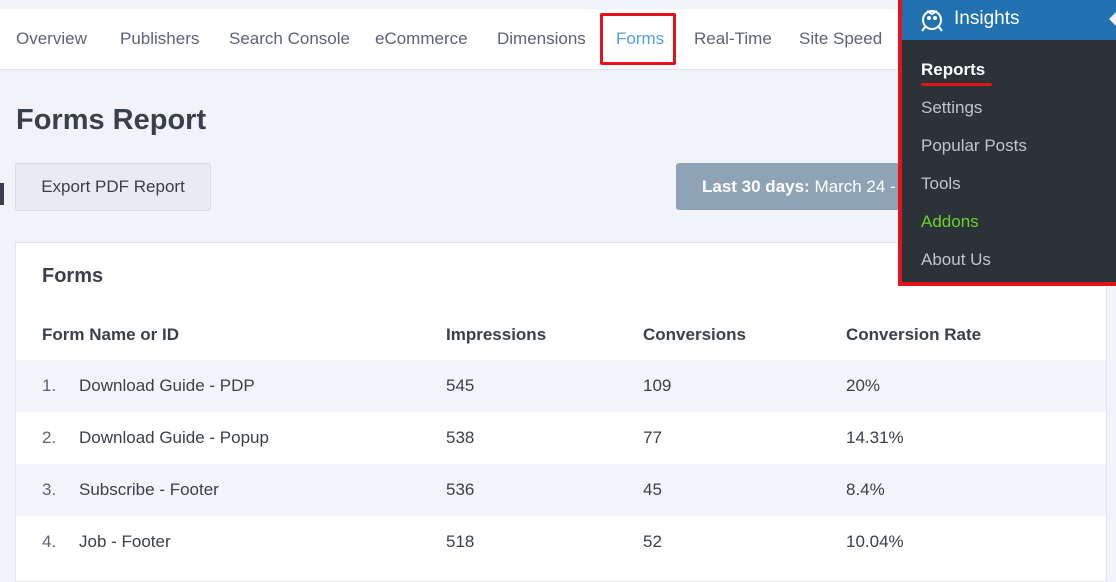 The width and height of the screenshot is (1116, 582). What do you see at coordinates (951, 108) in the screenshot?
I see `menu-item-settings: Settings` at bounding box center [951, 108].